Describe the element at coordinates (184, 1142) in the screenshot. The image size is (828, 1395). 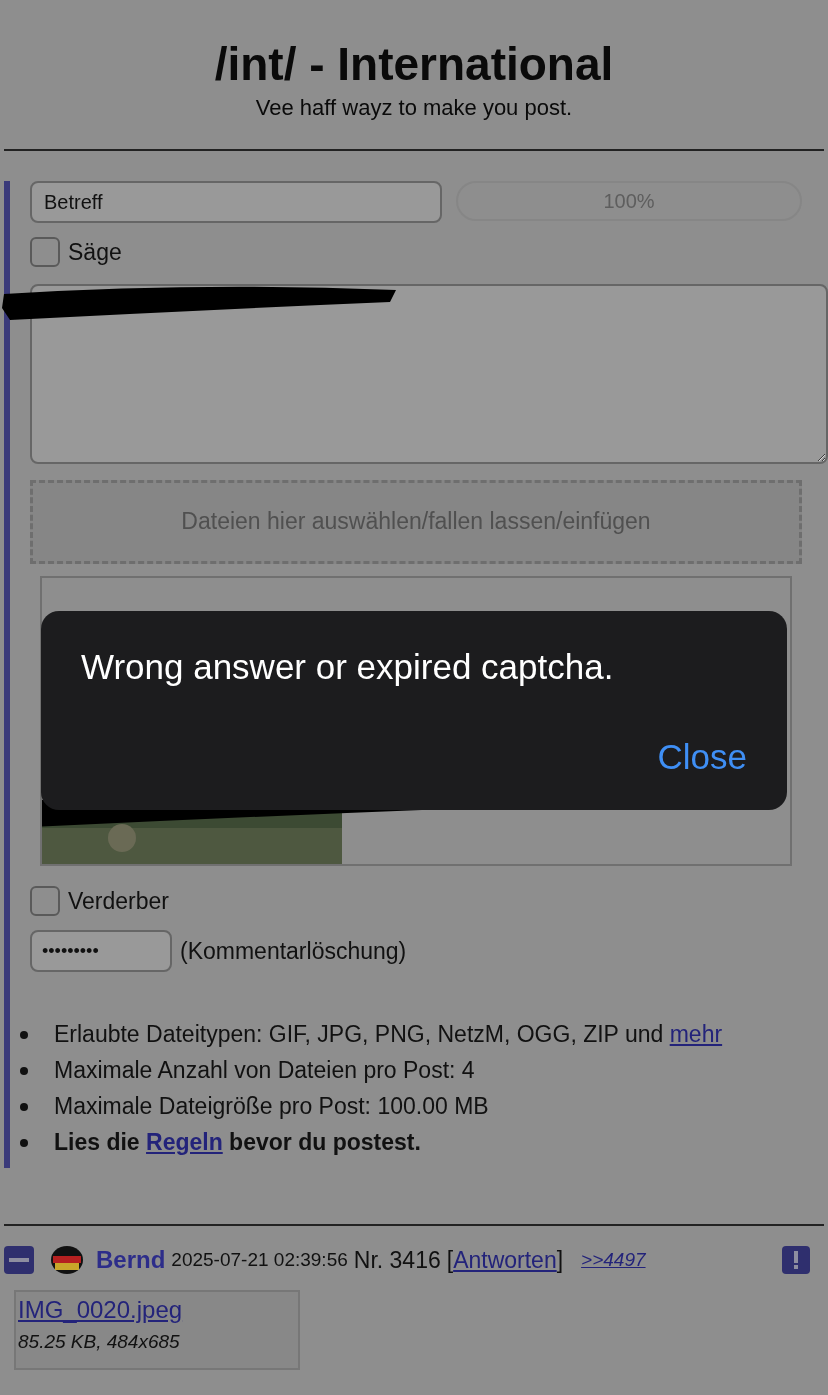
I see `rule-link: Regeln` at that location.